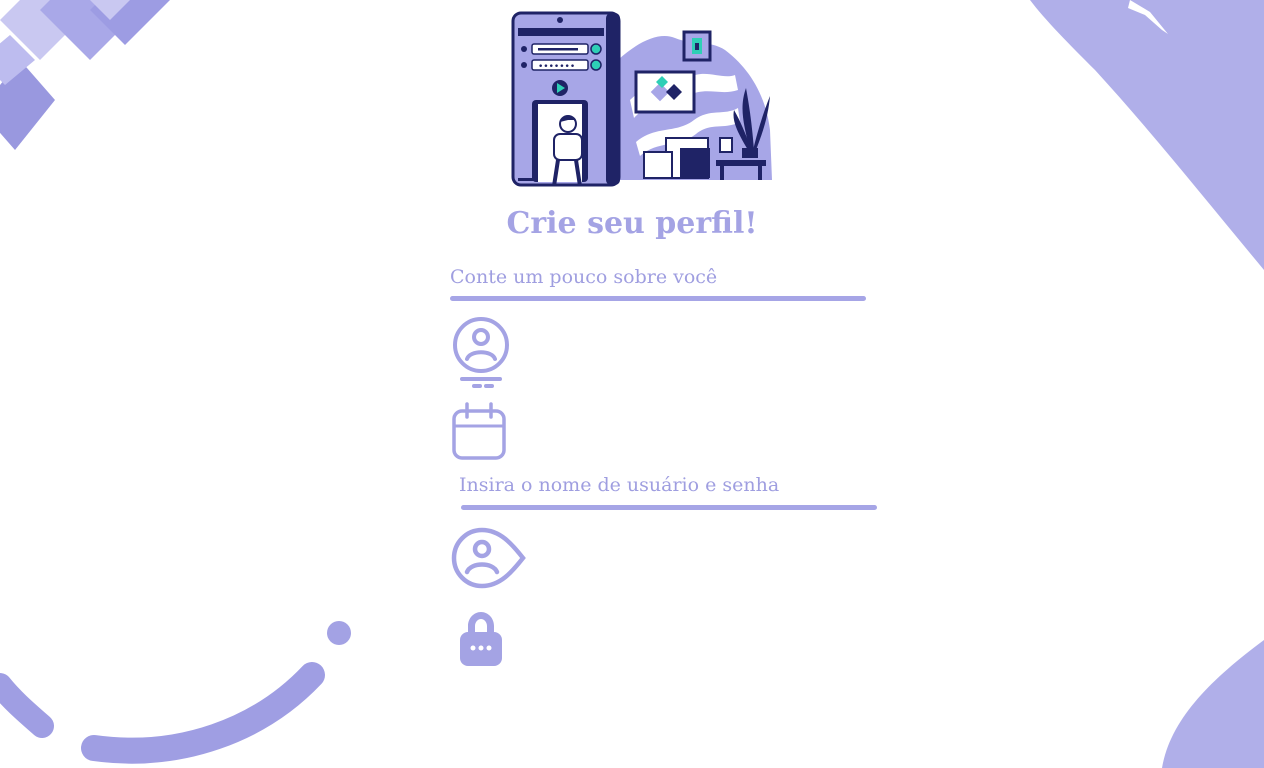  What do you see at coordinates (489, 558) in the screenshot?
I see `user-eye-icon` at bounding box center [489, 558].